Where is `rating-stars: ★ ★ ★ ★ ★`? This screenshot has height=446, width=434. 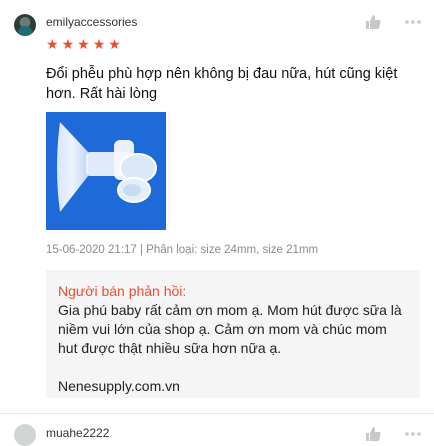 rating-stars: ★ ★ ★ ★ ★ is located at coordinates (83, 44).